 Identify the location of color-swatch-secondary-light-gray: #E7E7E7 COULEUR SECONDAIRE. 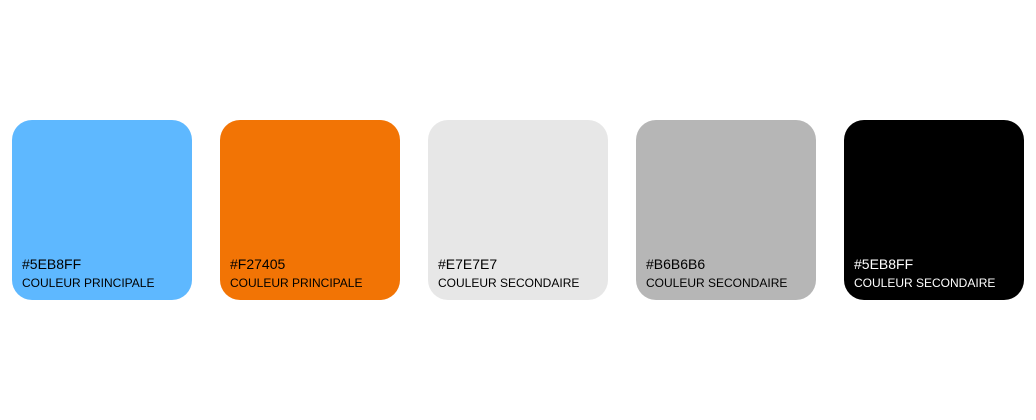
(518, 210).